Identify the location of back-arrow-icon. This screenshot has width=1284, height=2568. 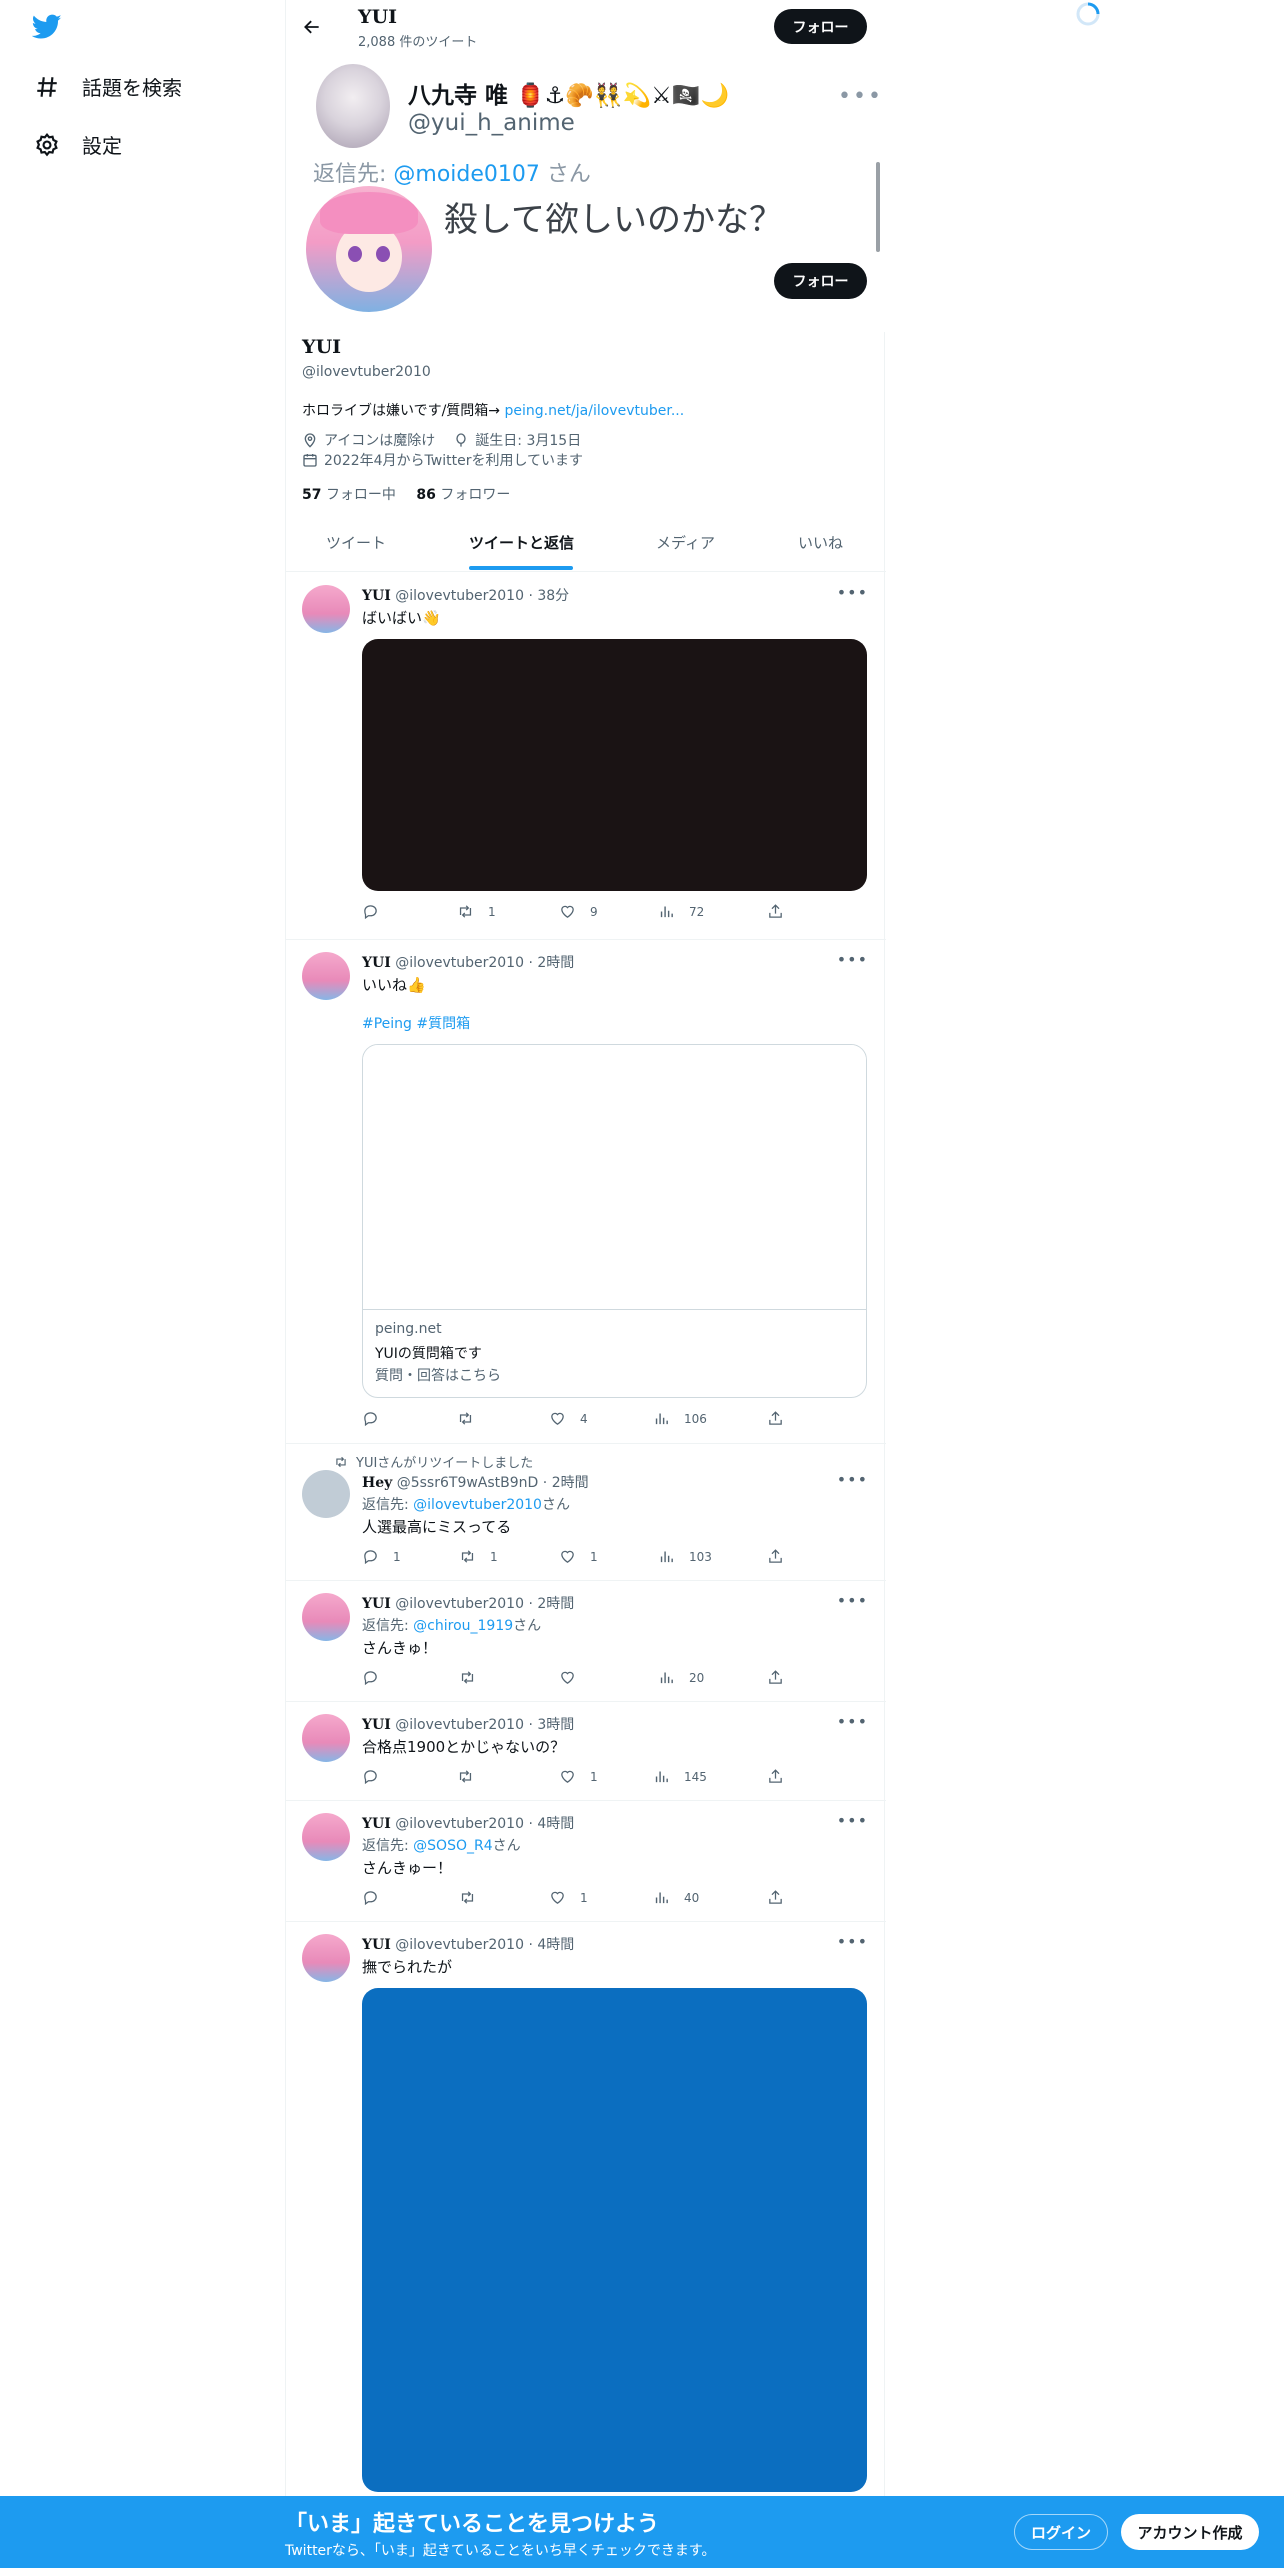
(312, 27).